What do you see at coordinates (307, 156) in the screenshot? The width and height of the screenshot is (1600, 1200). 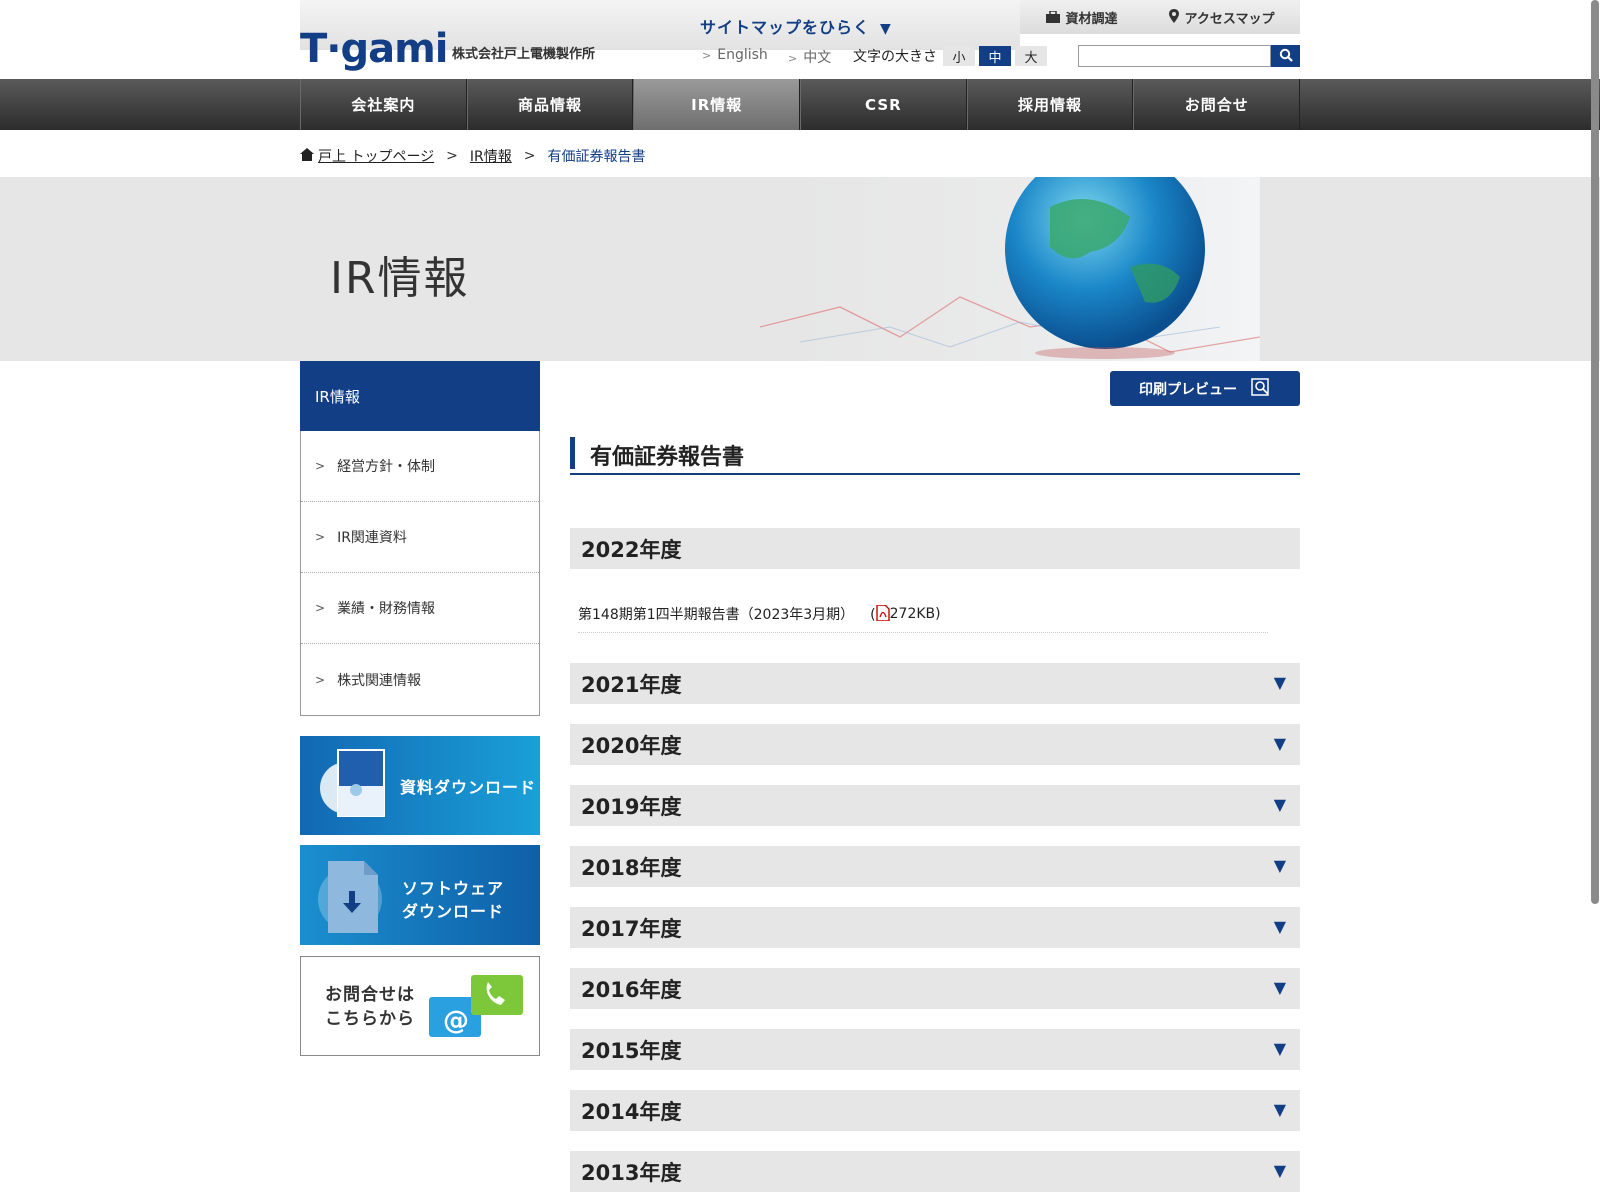 I see `home-icon` at bounding box center [307, 156].